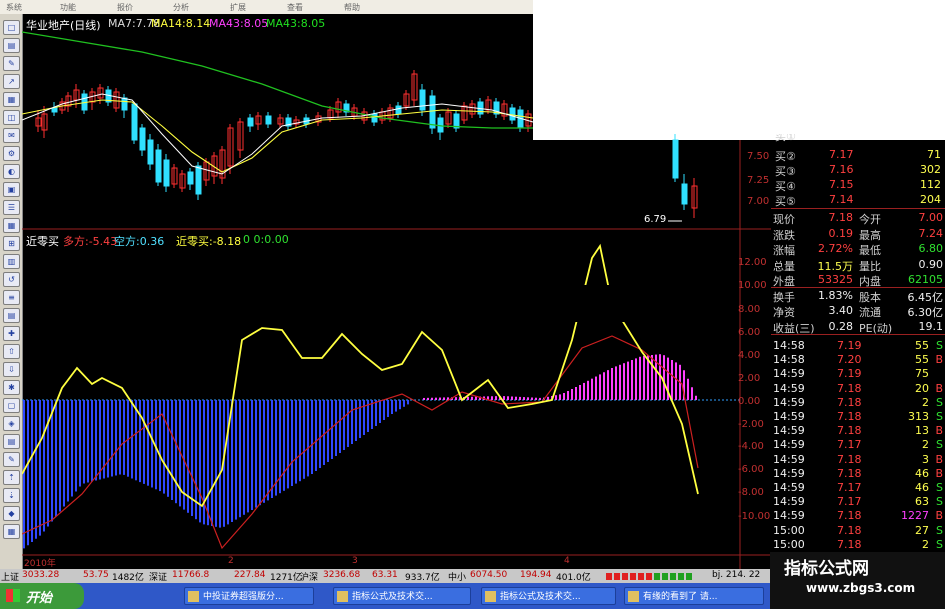 Image resolution: width=945 pixels, height=609 pixels. I want to click on menu-system: 系统, so click(14, 7).